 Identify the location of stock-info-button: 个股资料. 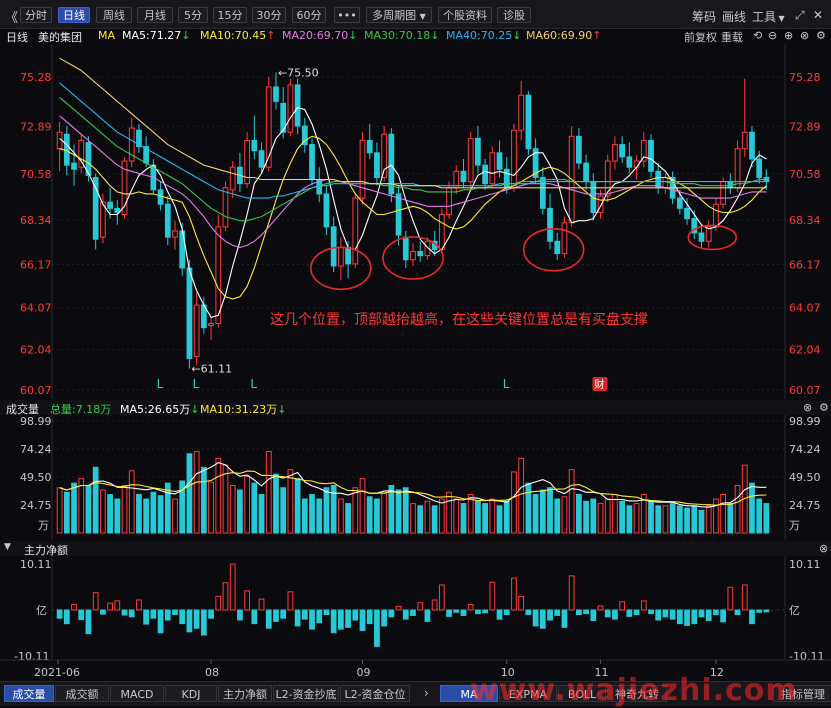
(465, 15).